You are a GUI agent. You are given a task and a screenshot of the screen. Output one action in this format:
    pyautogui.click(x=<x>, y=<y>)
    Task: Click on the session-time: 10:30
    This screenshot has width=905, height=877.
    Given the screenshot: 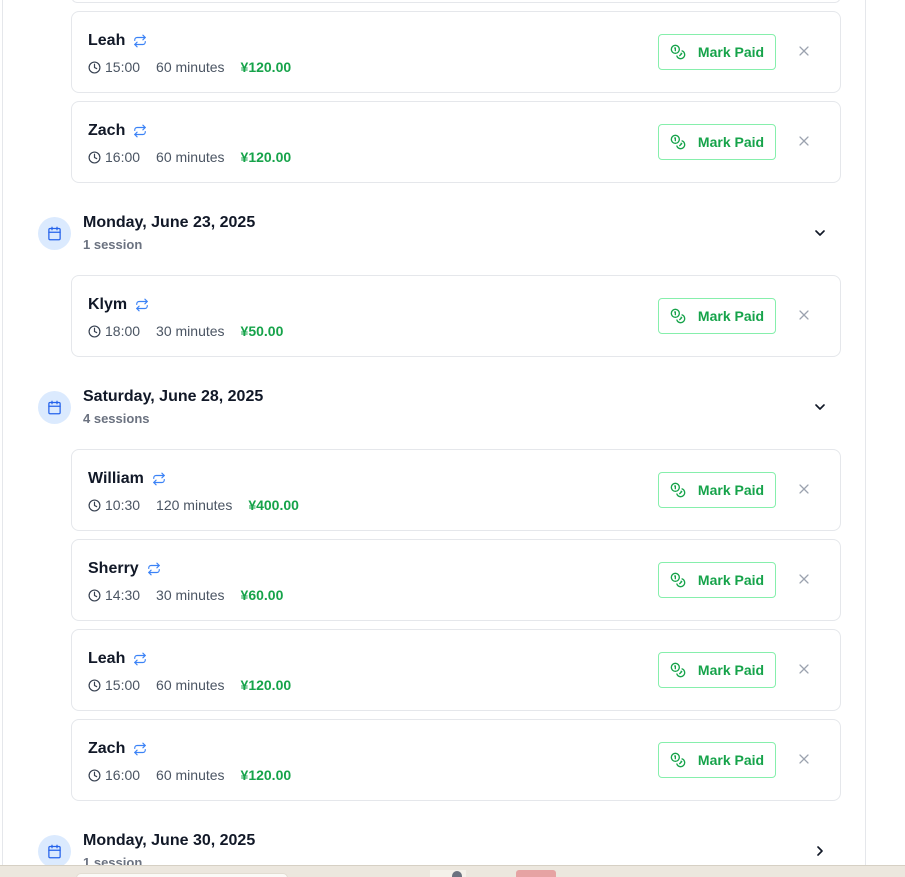 What is the action you would take?
    pyautogui.click(x=123, y=505)
    